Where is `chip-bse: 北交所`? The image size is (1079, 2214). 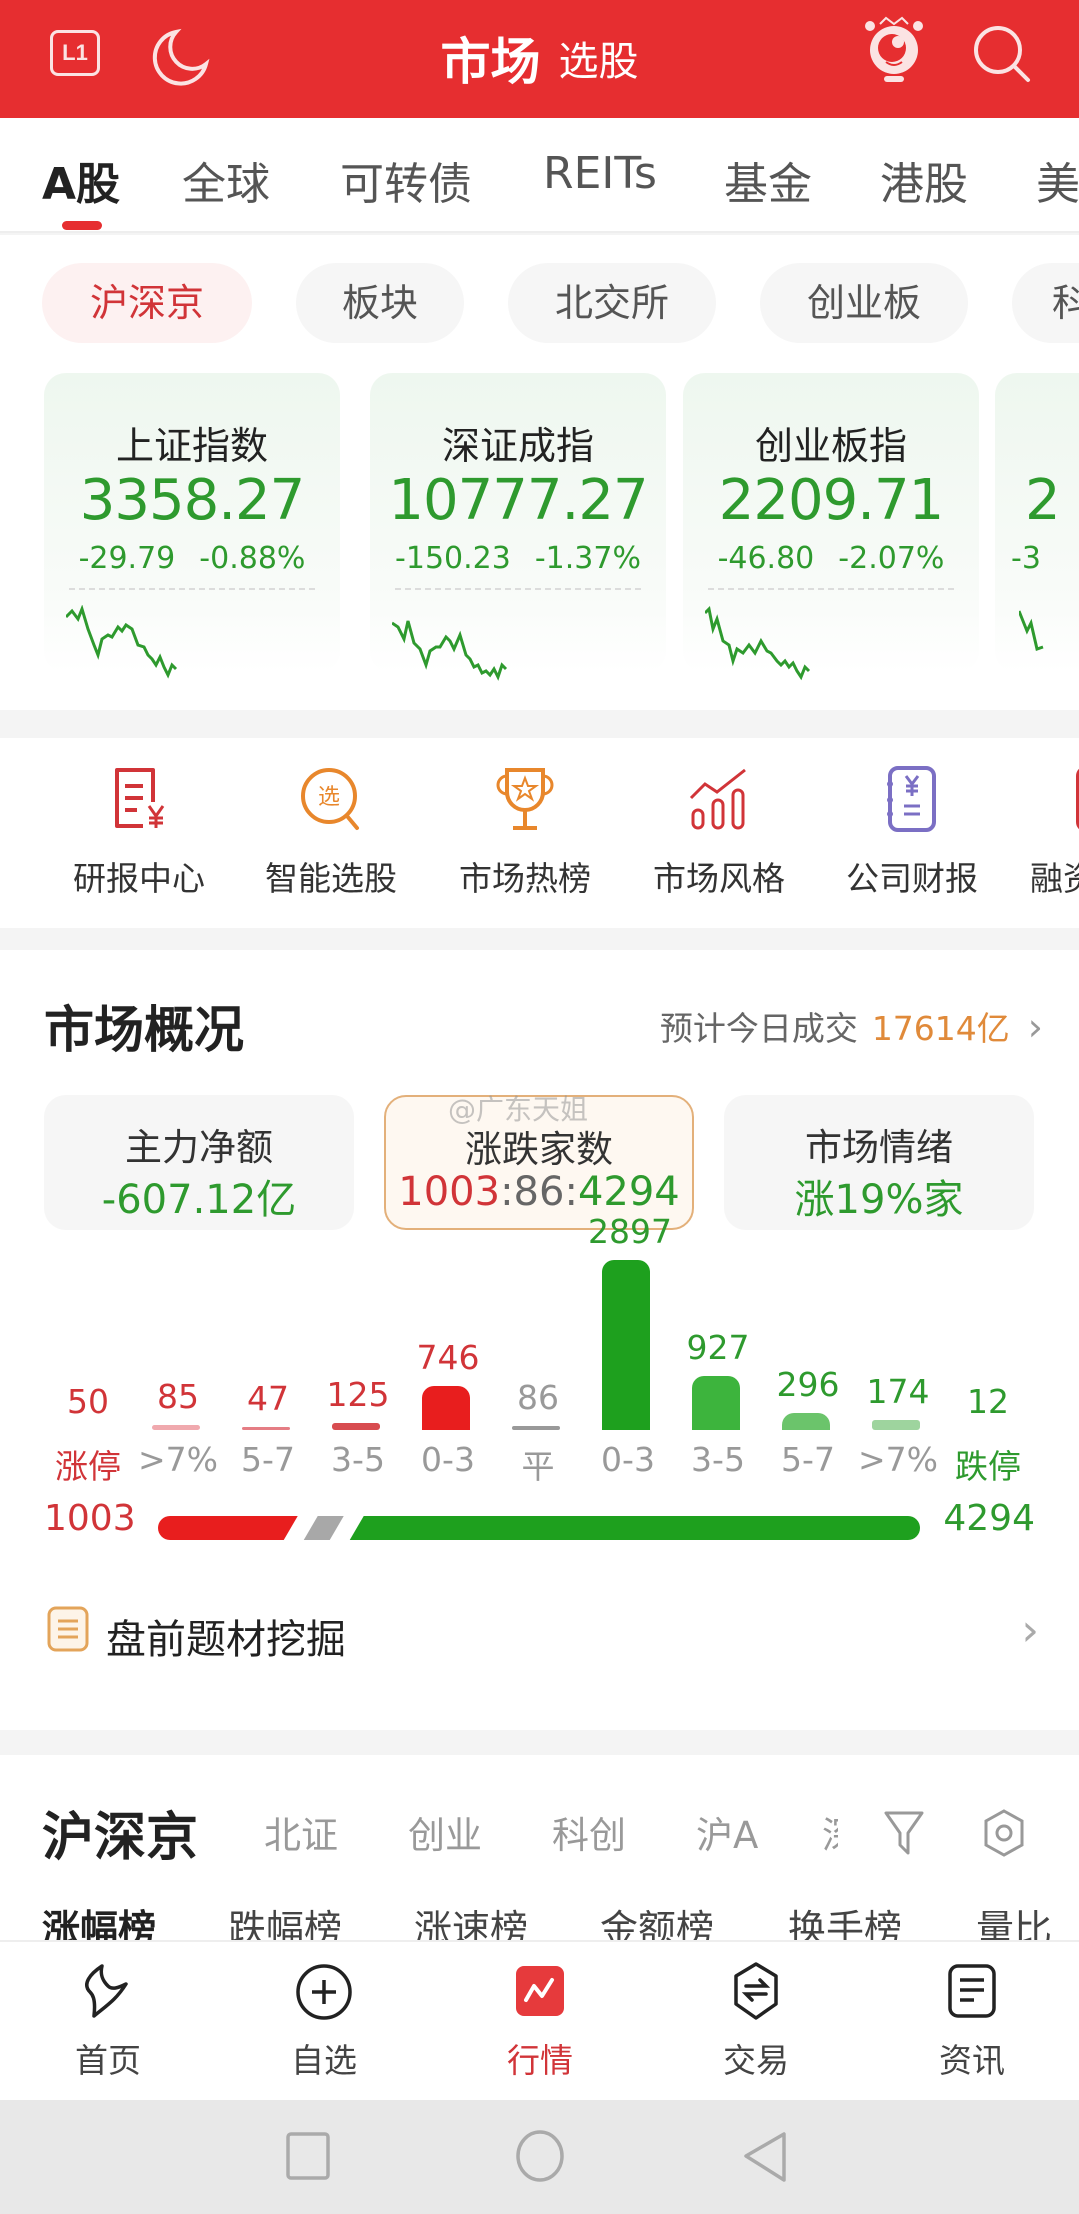 chip-bse: 北交所 is located at coordinates (612, 303).